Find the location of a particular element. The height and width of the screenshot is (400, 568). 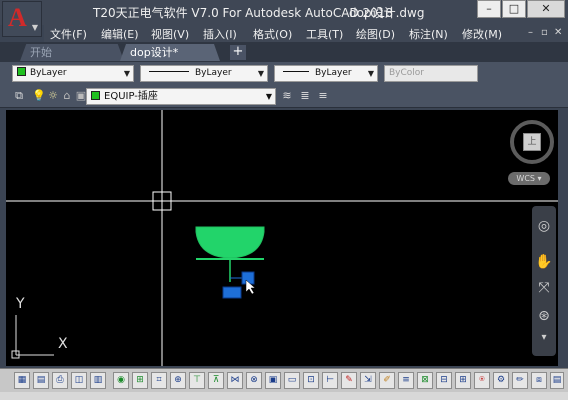

make-current-layer-icon: ≋ is located at coordinates (287, 96).